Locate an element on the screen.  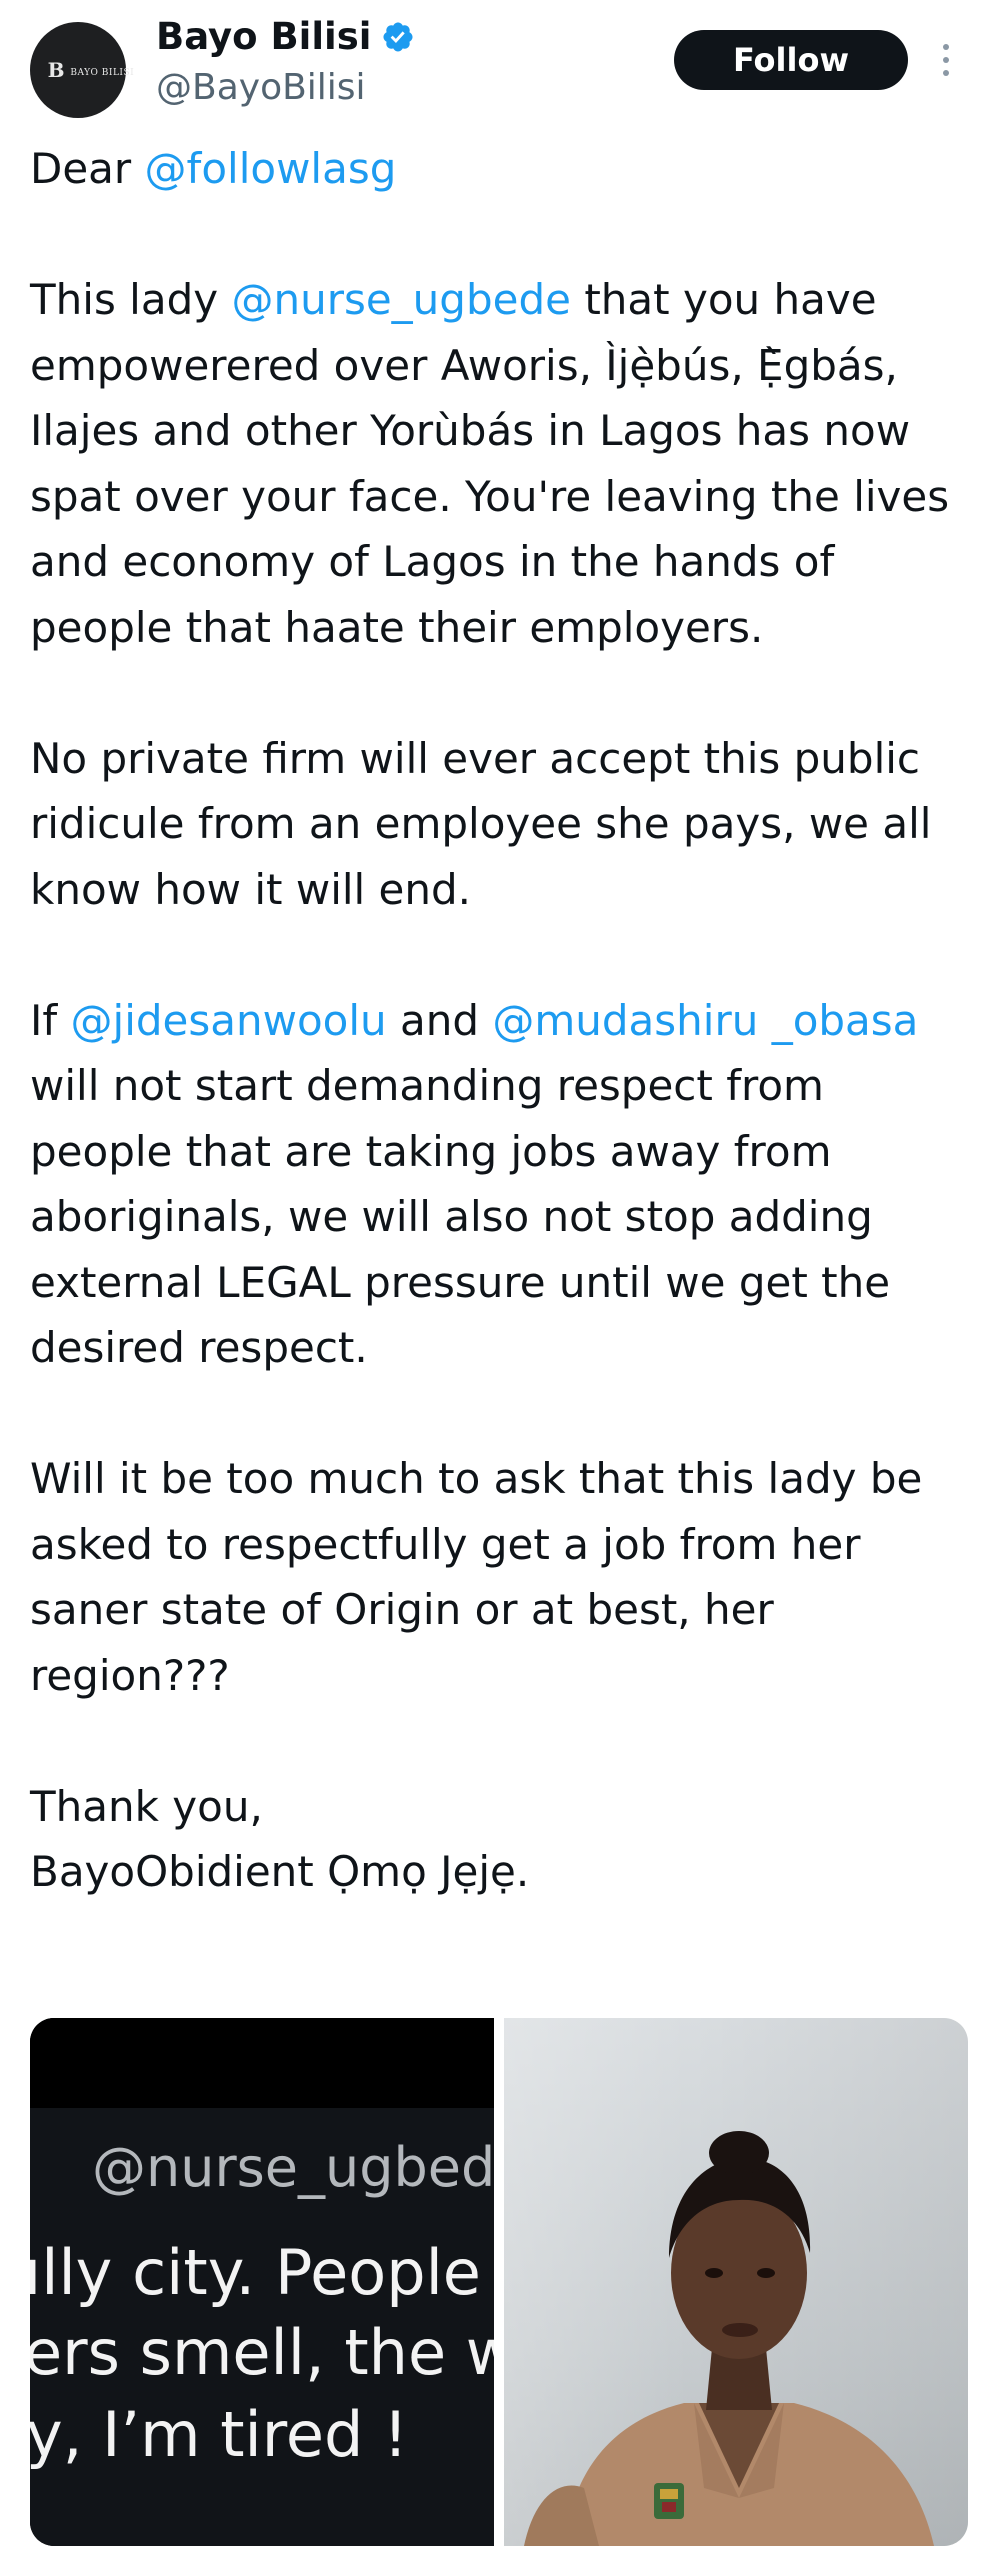
tweet-paragraph-6b: BayoObidient Ọmọ Jẹjẹ. is located at coordinates (280, 1871).